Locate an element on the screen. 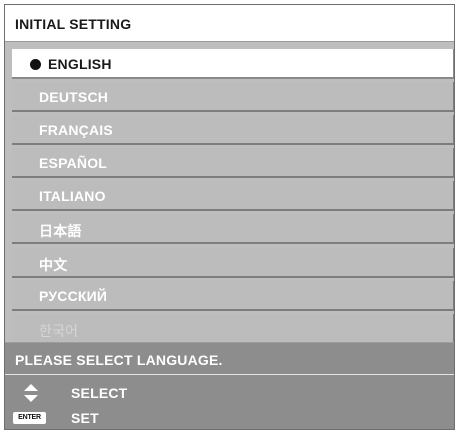 The image size is (459, 434). page-title: INITIAL SETTING is located at coordinates (73, 24).